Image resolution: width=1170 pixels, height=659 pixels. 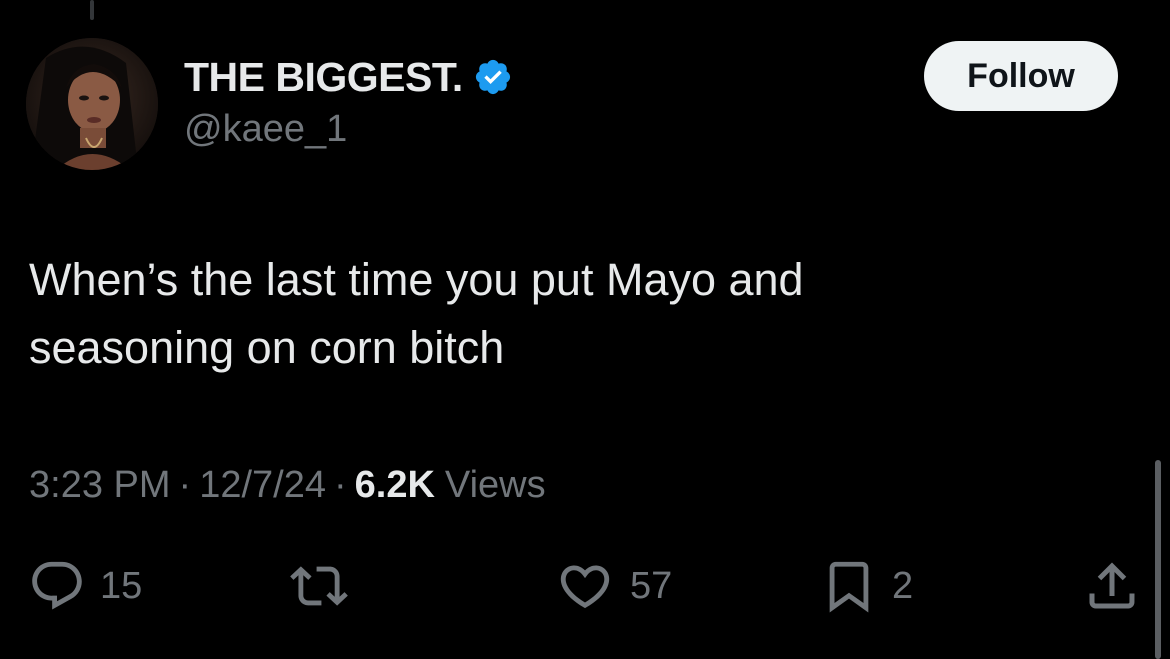 I want to click on like-button: 57, so click(x=613, y=586).